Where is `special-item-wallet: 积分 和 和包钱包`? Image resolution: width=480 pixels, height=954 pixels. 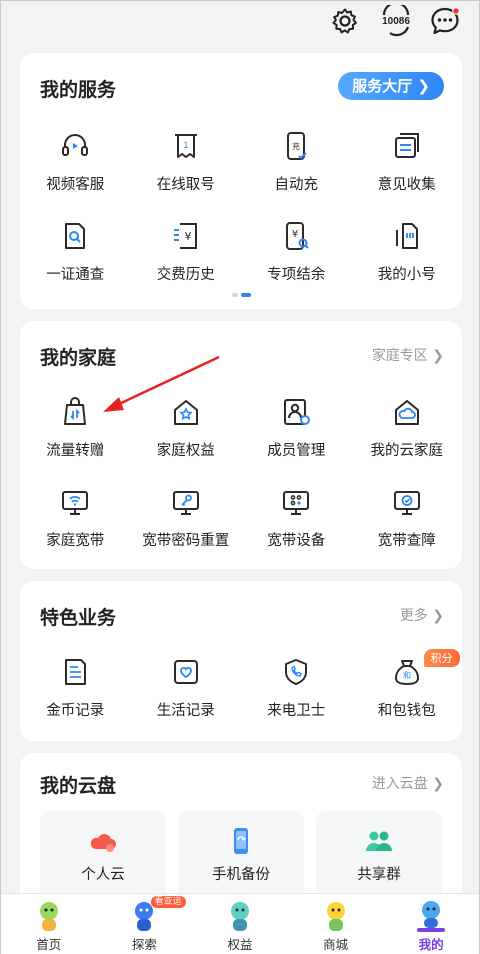 special-item-wallet: 积分 和 和包钱包 is located at coordinates (407, 695).